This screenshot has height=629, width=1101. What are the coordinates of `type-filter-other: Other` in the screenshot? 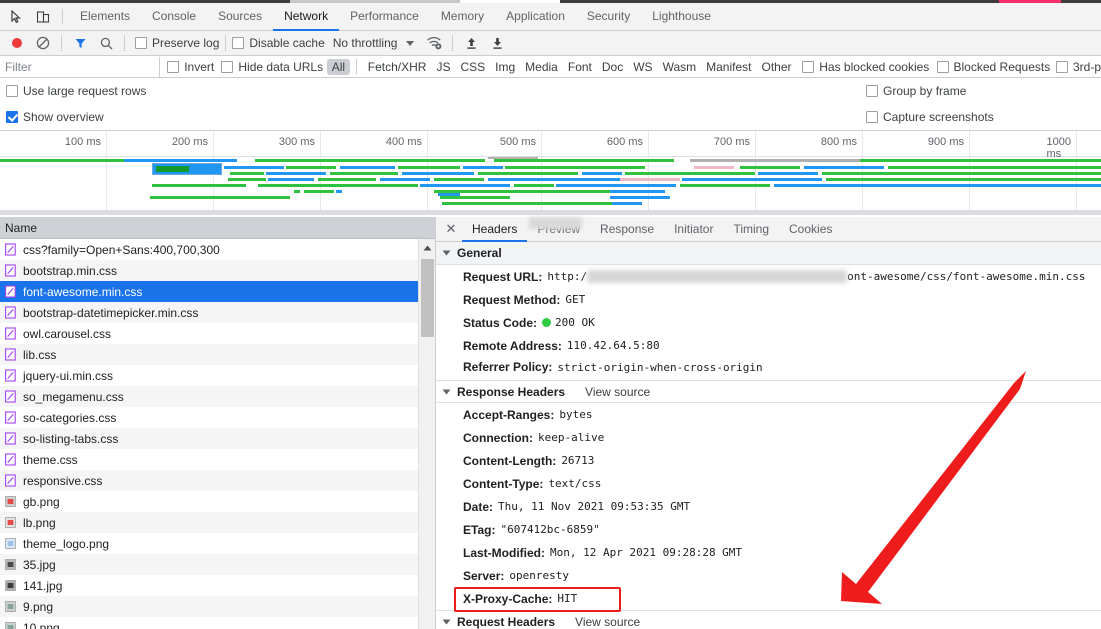 It's located at (776, 67).